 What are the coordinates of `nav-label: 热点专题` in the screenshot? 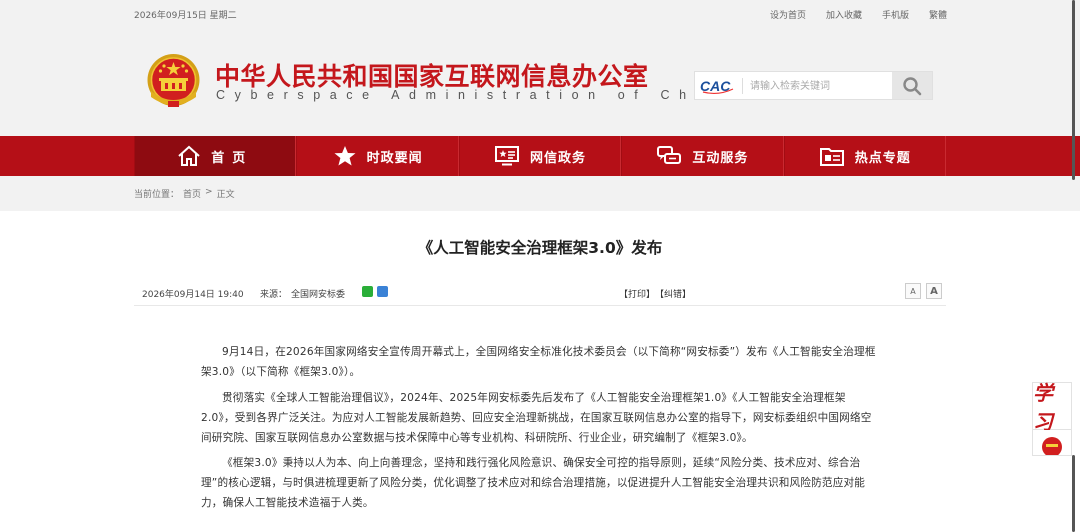 It's located at (882, 158).